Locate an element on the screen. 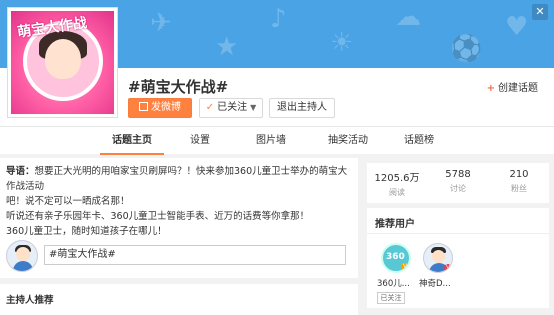  topic-avatar: 萌宝大作战 is located at coordinates (62, 62).